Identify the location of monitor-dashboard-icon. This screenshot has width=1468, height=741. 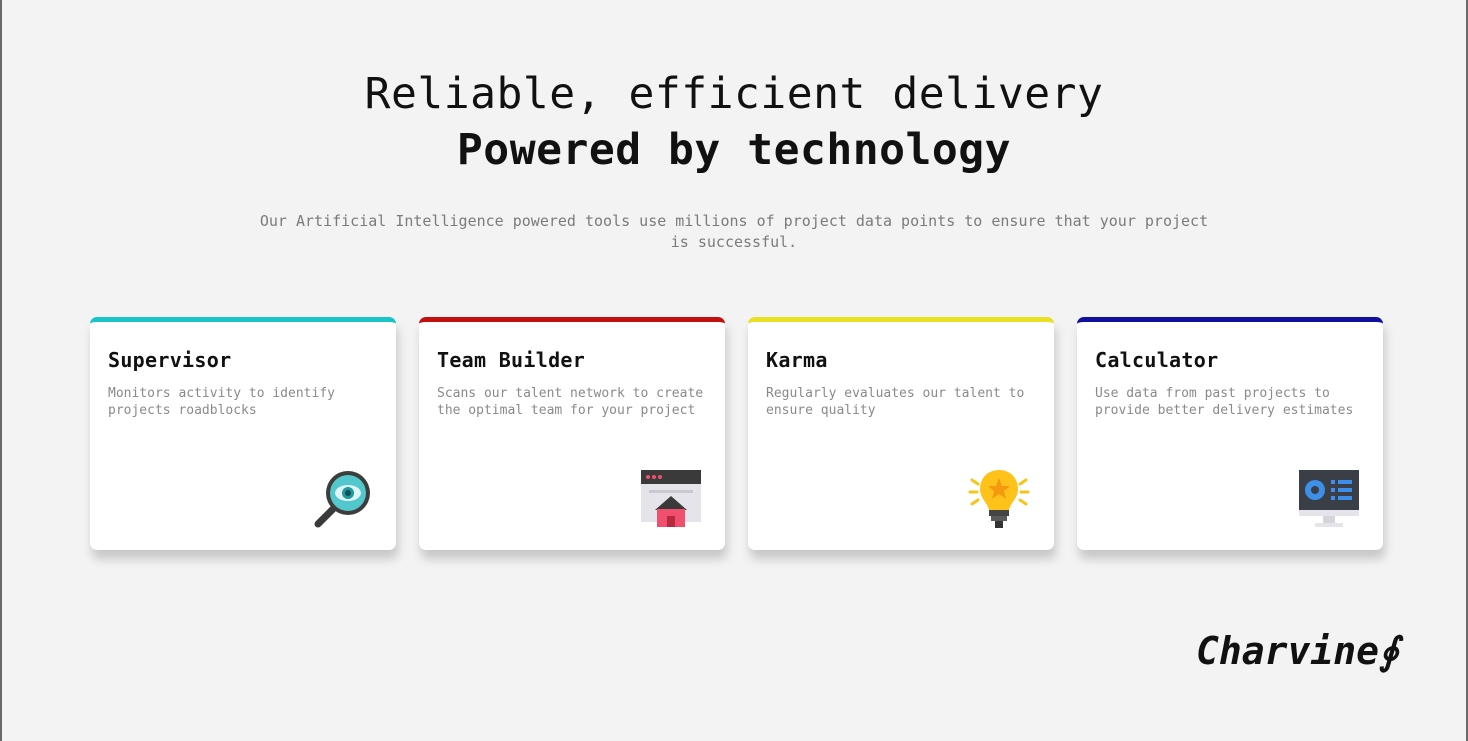
(1328, 499).